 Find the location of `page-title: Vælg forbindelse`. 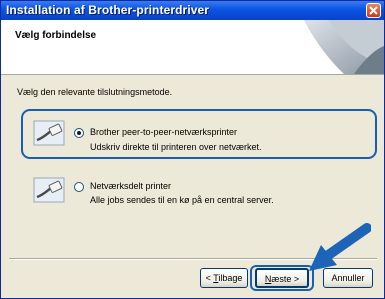

page-title: Vælg forbindelse is located at coordinates (56, 35).